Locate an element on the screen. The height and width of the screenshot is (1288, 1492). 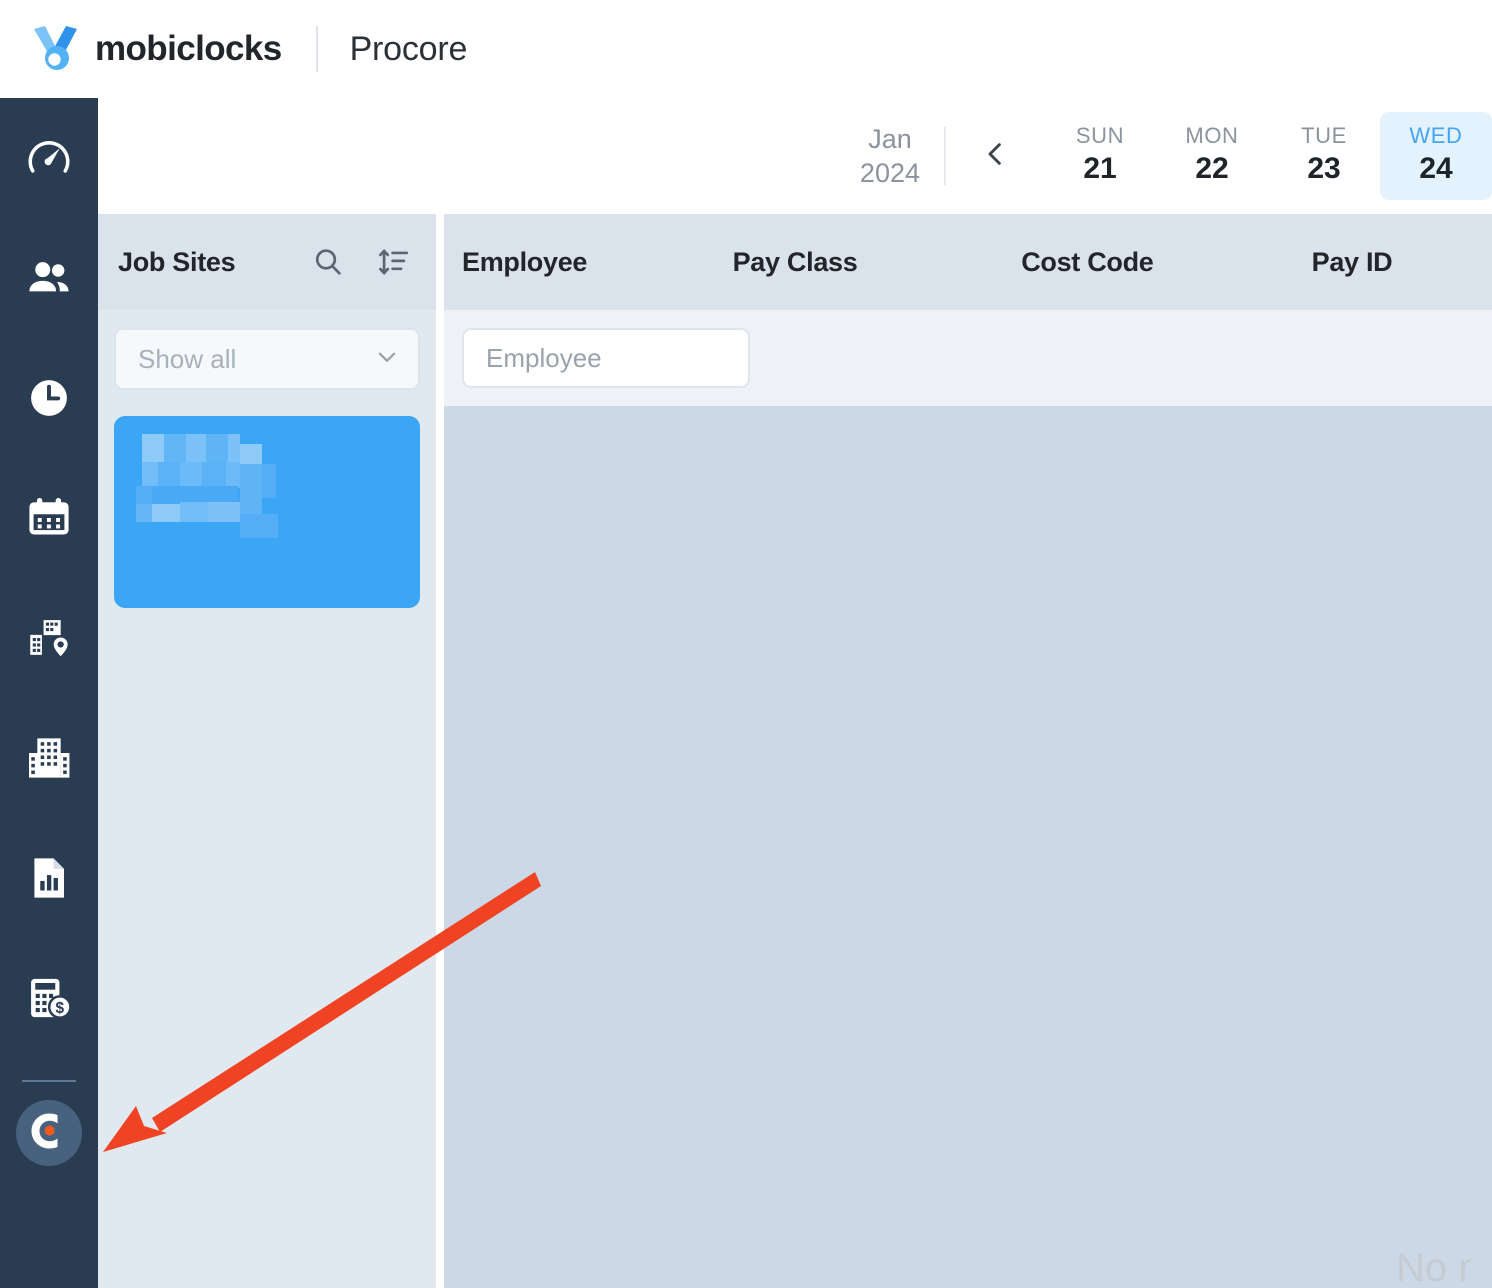
column-header-pay-id: Pay ID is located at coordinates (1402, 262).